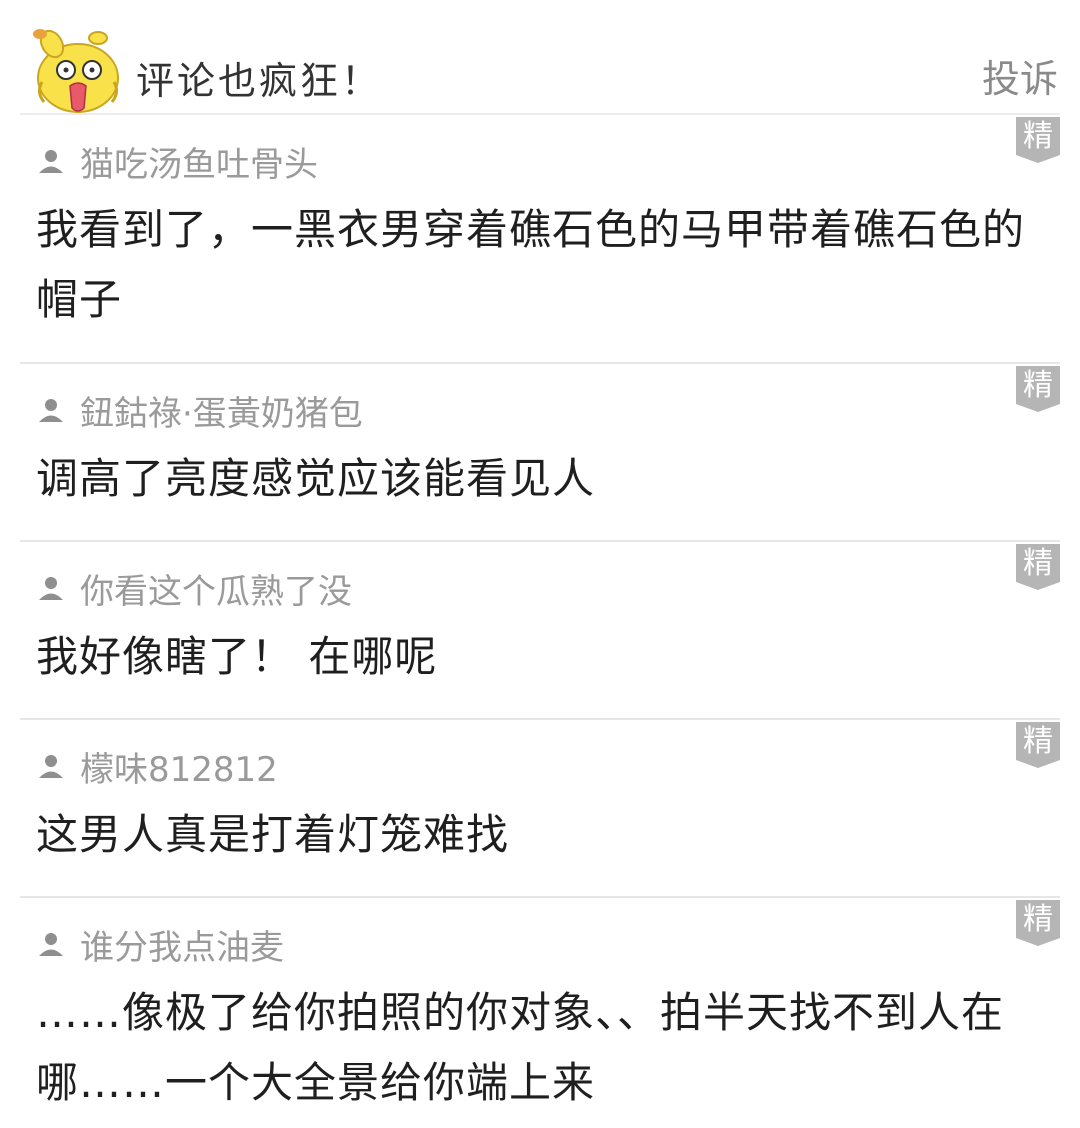  I want to click on report-button: 投诉, so click(1020, 75).